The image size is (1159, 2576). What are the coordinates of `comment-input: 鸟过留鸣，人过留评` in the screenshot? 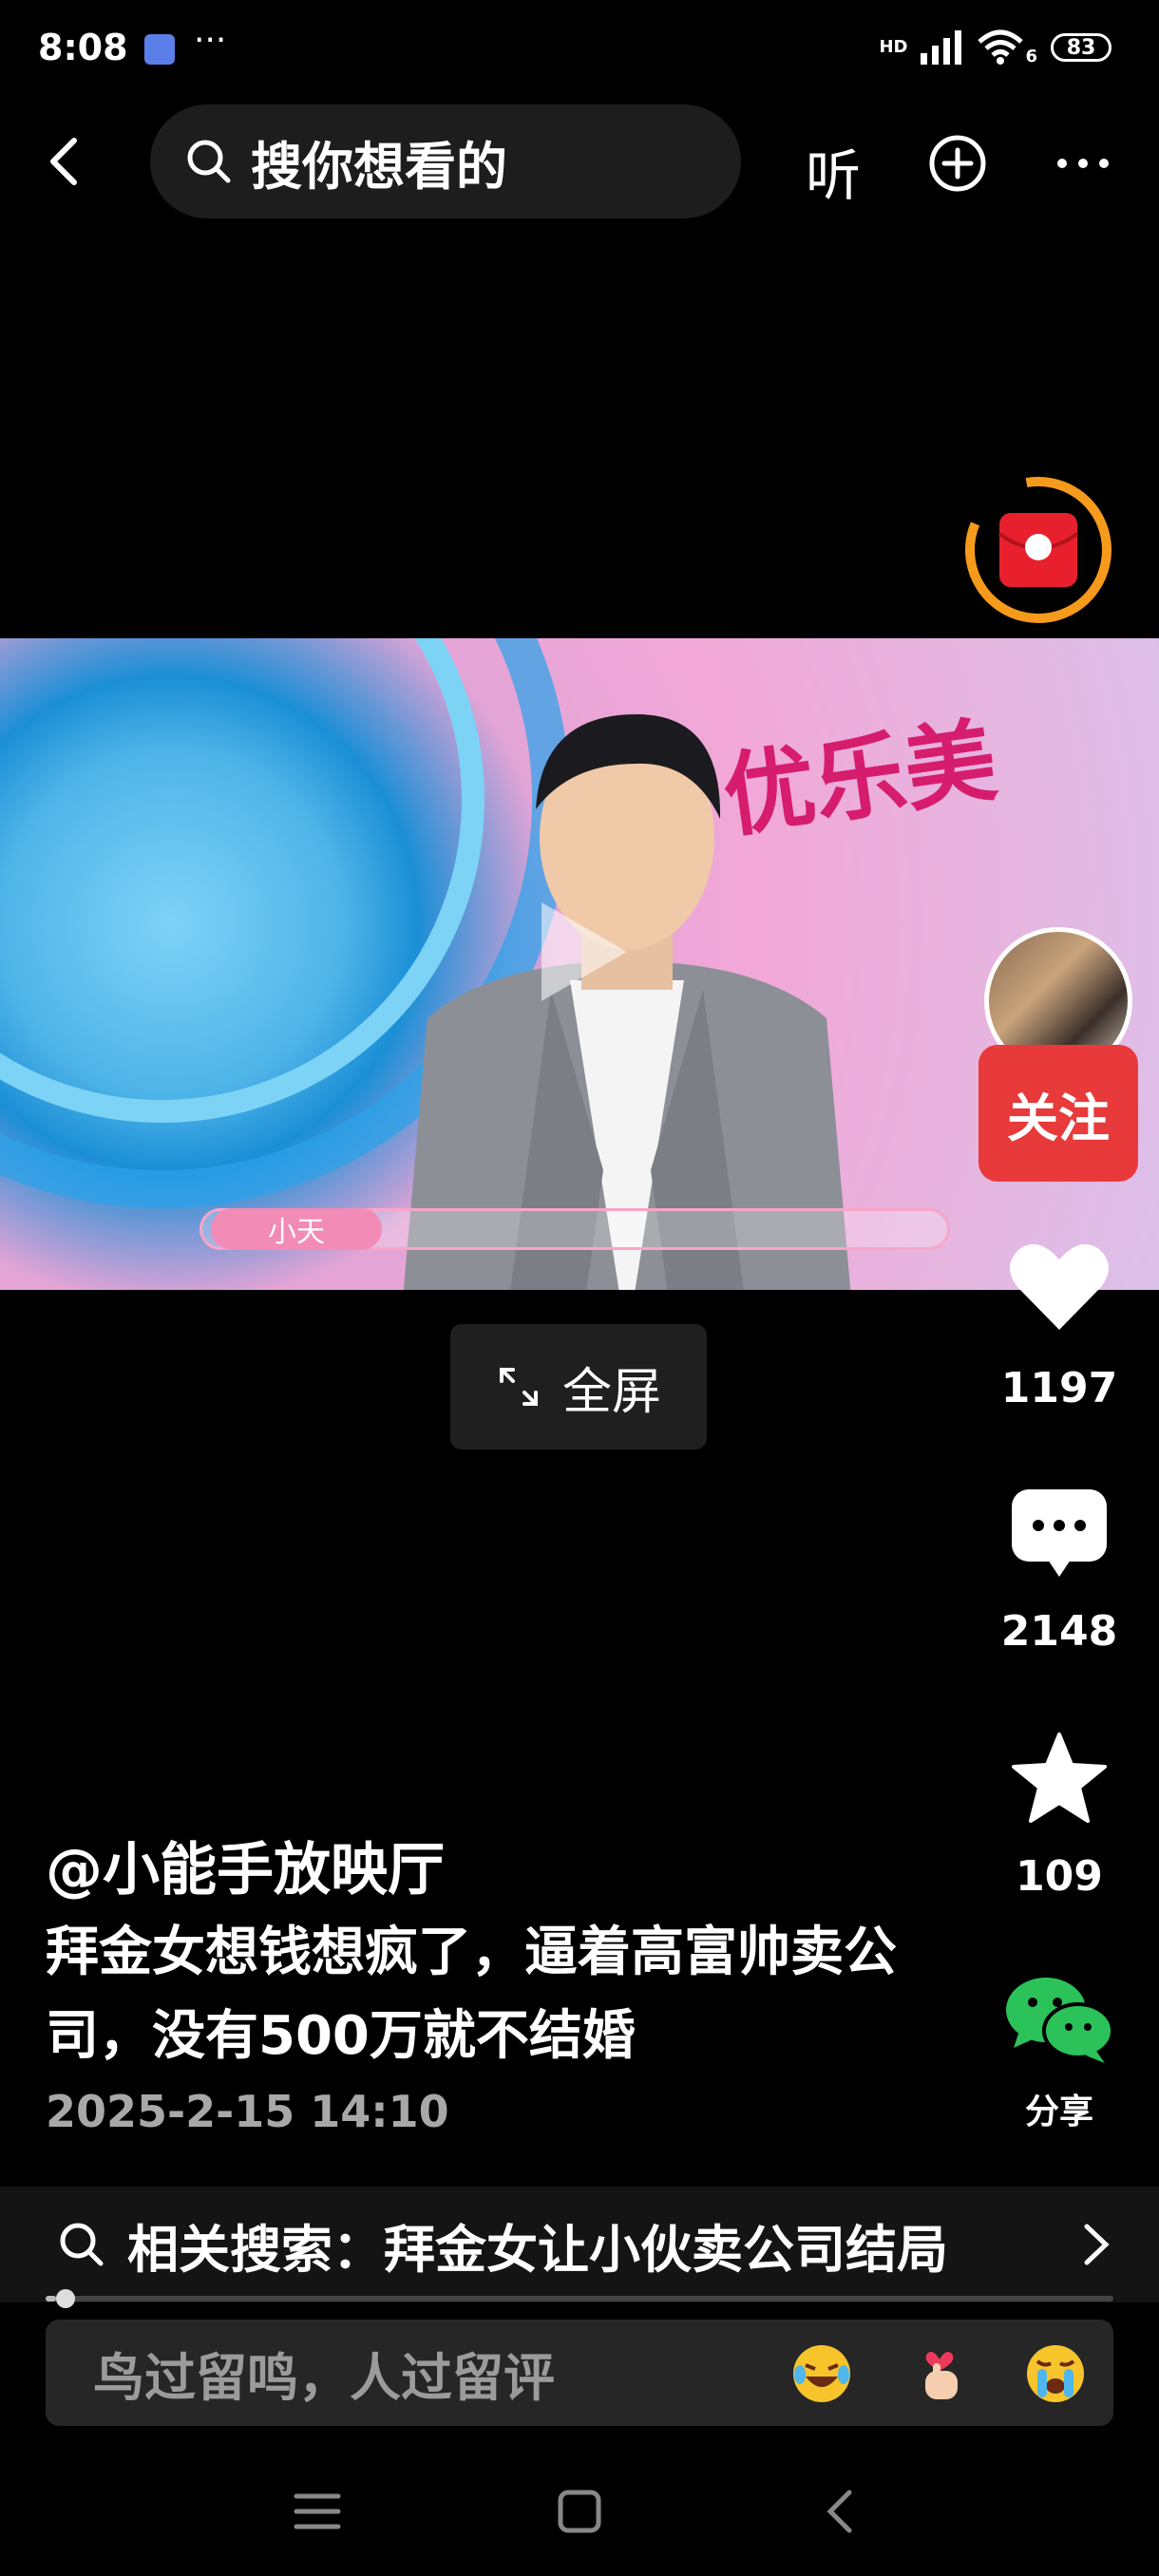 It's located at (579, 2373).